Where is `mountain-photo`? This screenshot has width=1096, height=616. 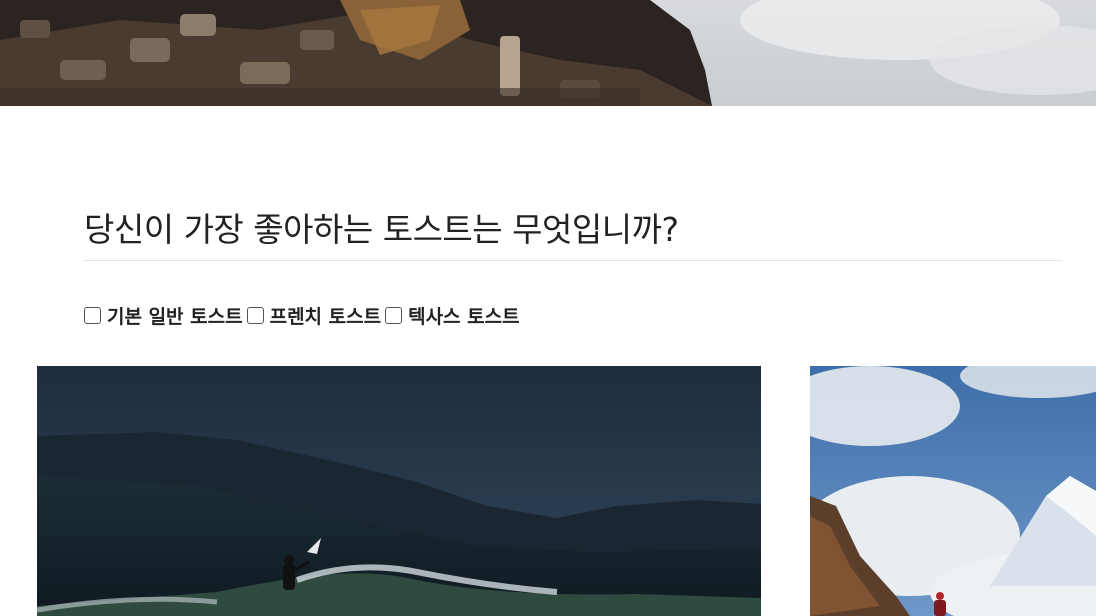
mountain-photo is located at coordinates (953, 491).